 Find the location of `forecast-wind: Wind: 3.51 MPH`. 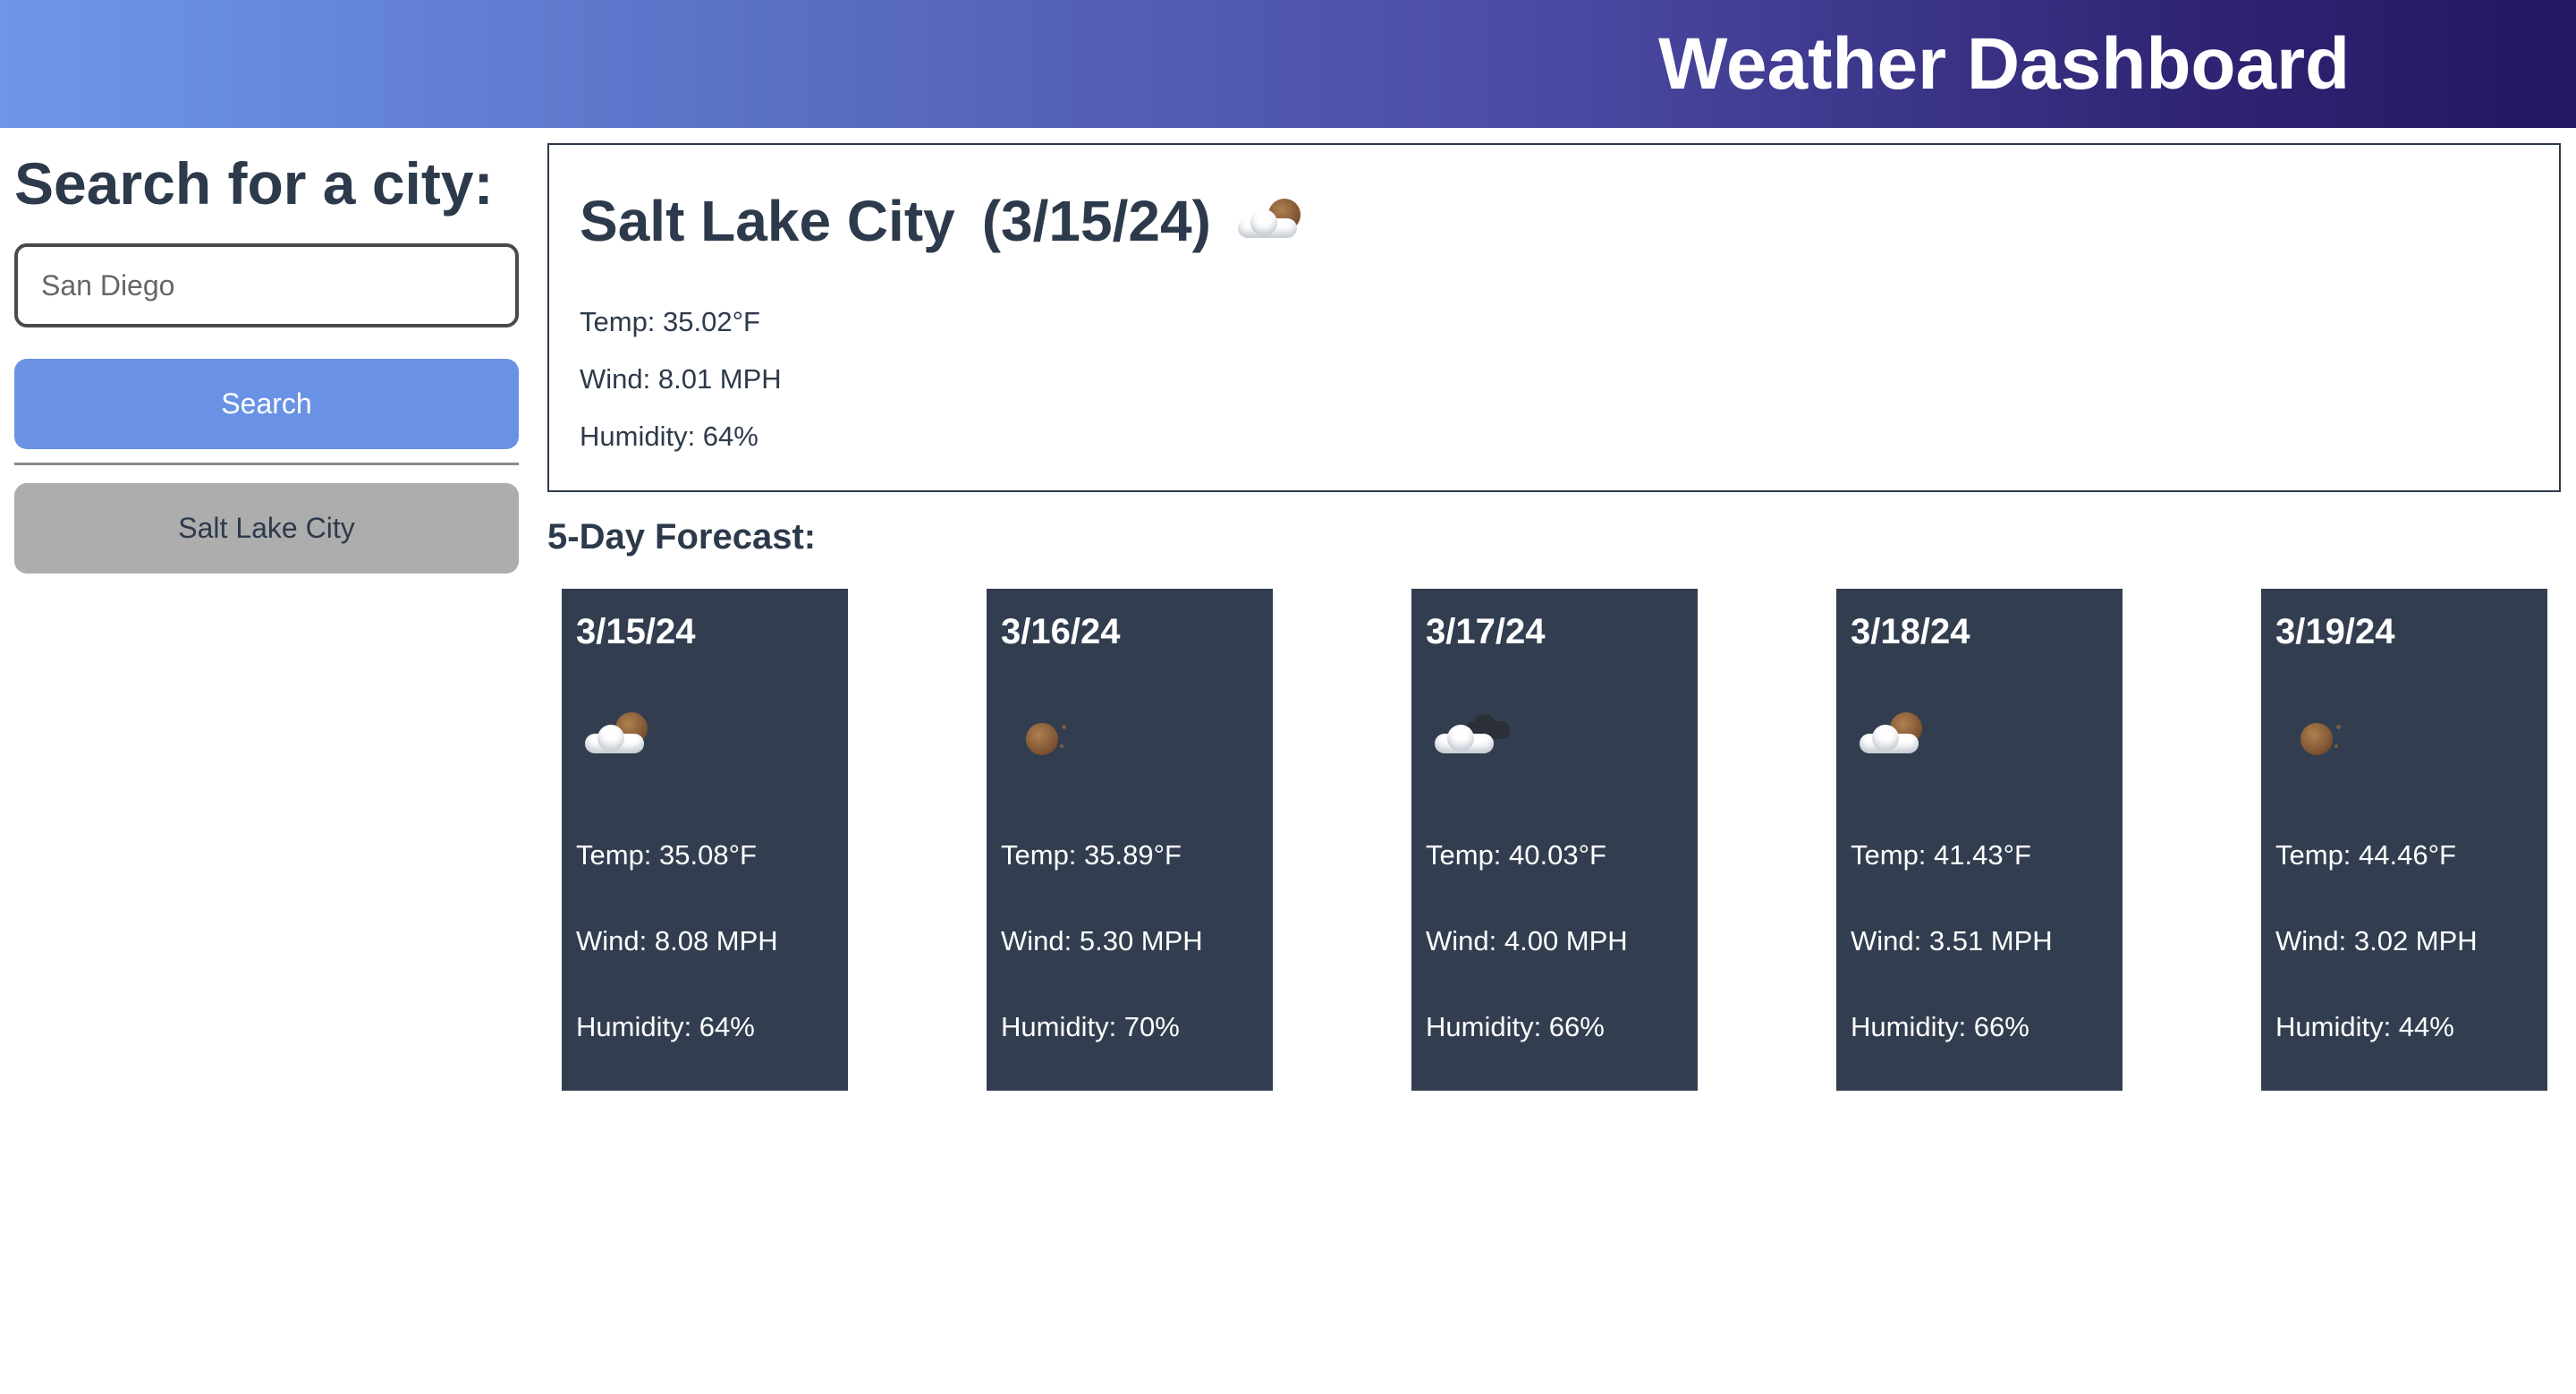

forecast-wind: Wind: 3.51 MPH is located at coordinates (1952, 941).